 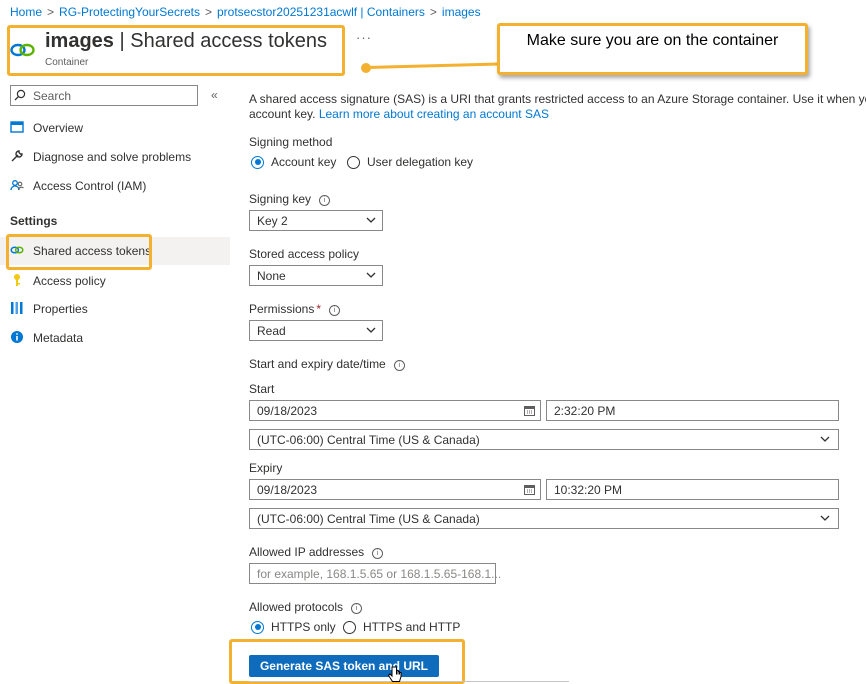 What do you see at coordinates (26, 12) in the screenshot?
I see `breadcrumb-home: Home` at bounding box center [26, 12].